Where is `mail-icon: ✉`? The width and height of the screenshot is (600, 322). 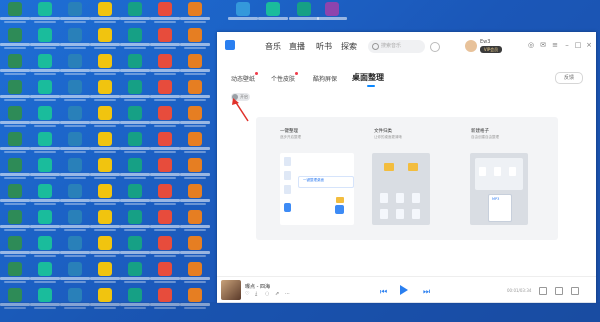
mail-icon: ✉ is located at coordinates (543, 45).